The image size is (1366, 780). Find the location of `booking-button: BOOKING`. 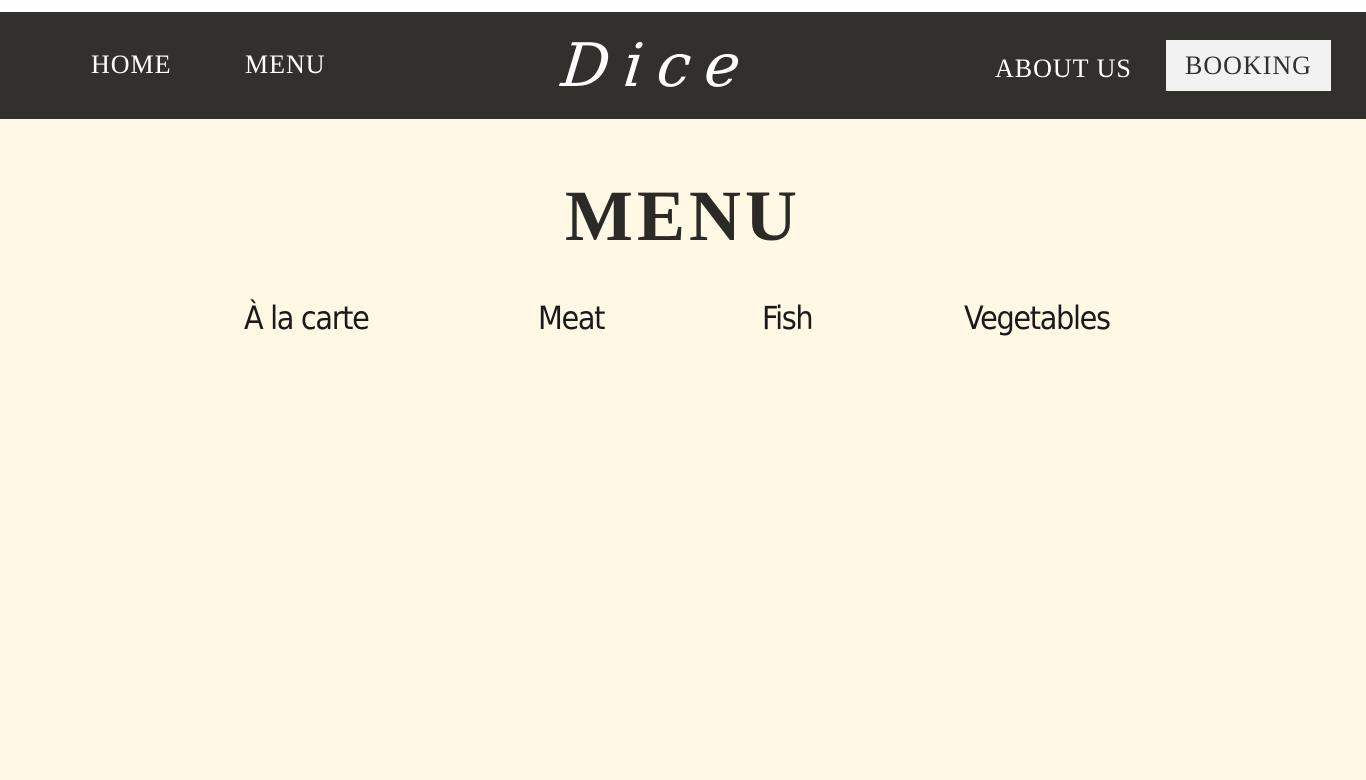

booking-button: BOOKING is located at coordinates (1248, 65).